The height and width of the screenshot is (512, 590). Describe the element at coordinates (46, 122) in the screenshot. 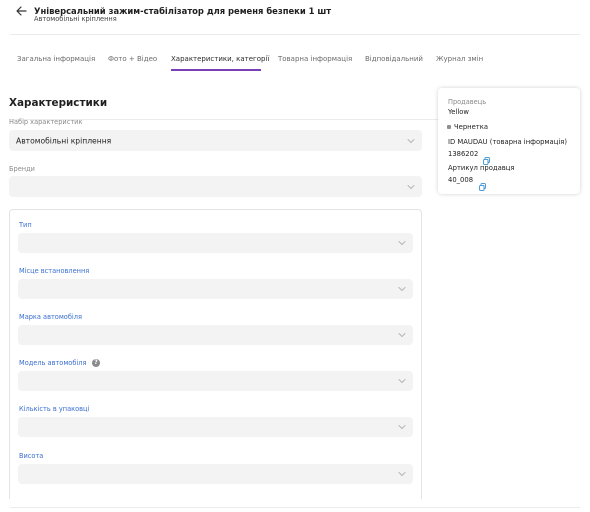

I see `characteristic-set-label: Набір характеристик` at that location.